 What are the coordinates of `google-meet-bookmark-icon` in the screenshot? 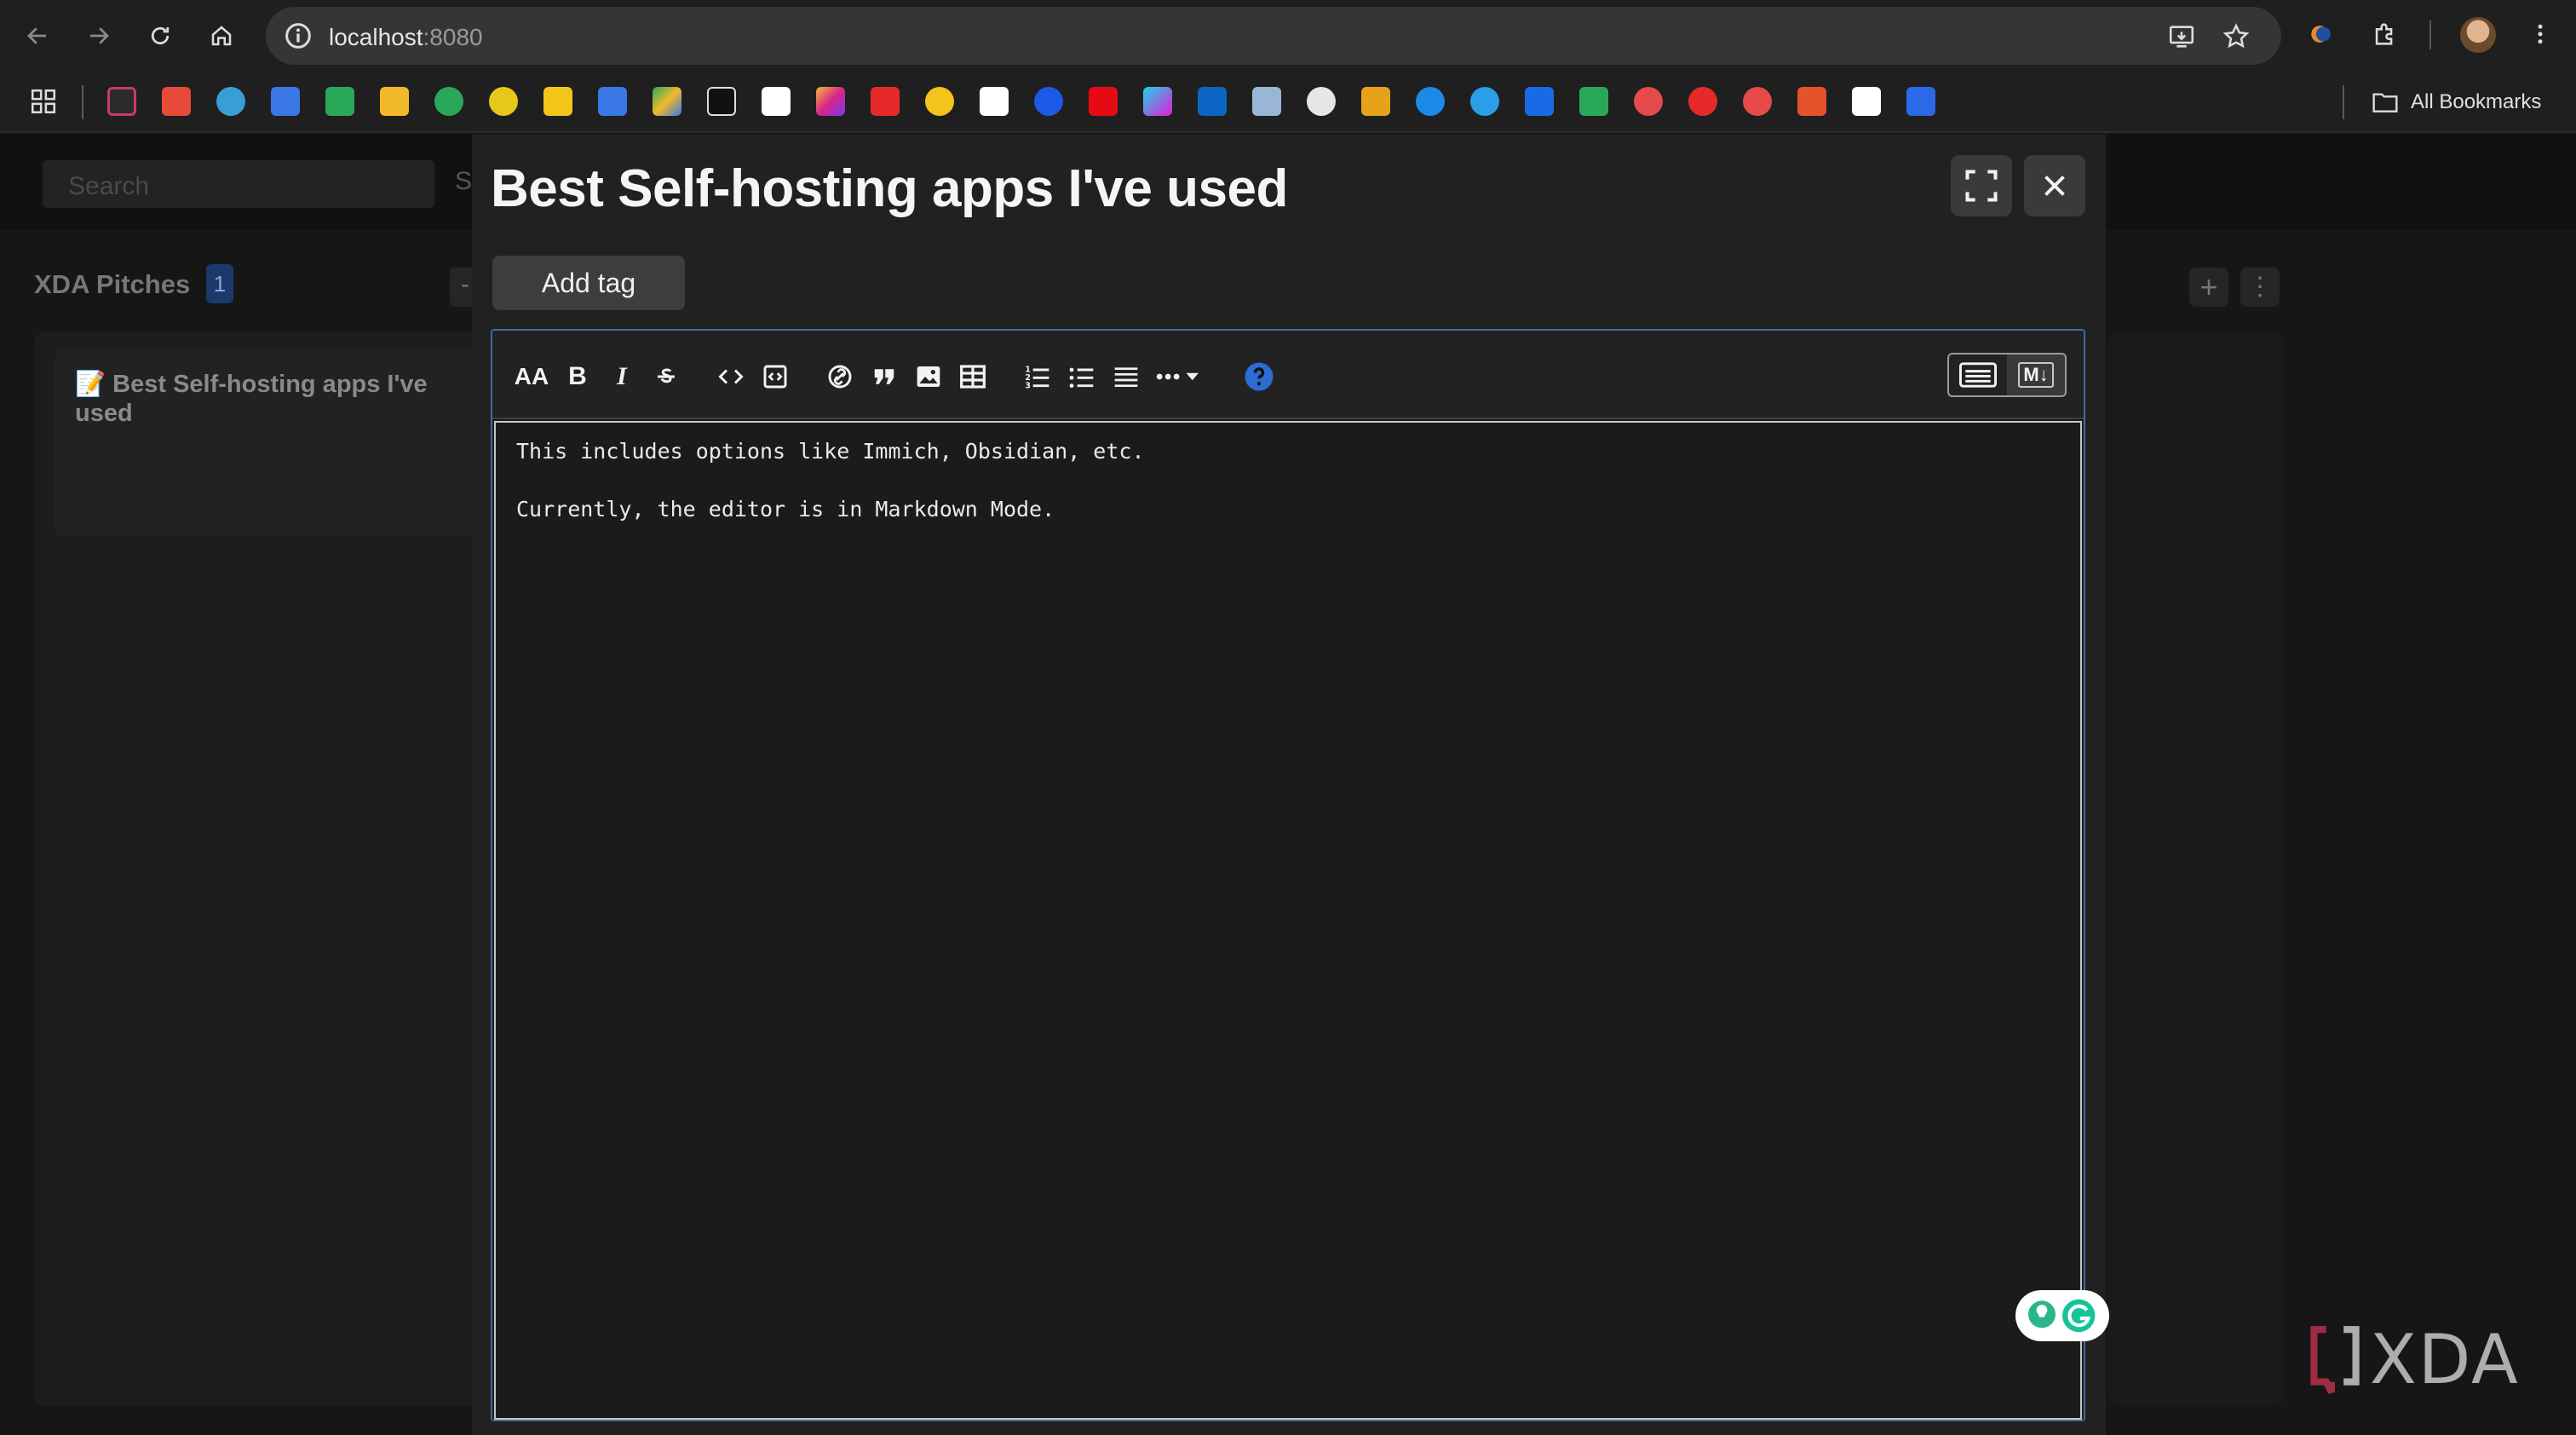 It's located at (448, 101).